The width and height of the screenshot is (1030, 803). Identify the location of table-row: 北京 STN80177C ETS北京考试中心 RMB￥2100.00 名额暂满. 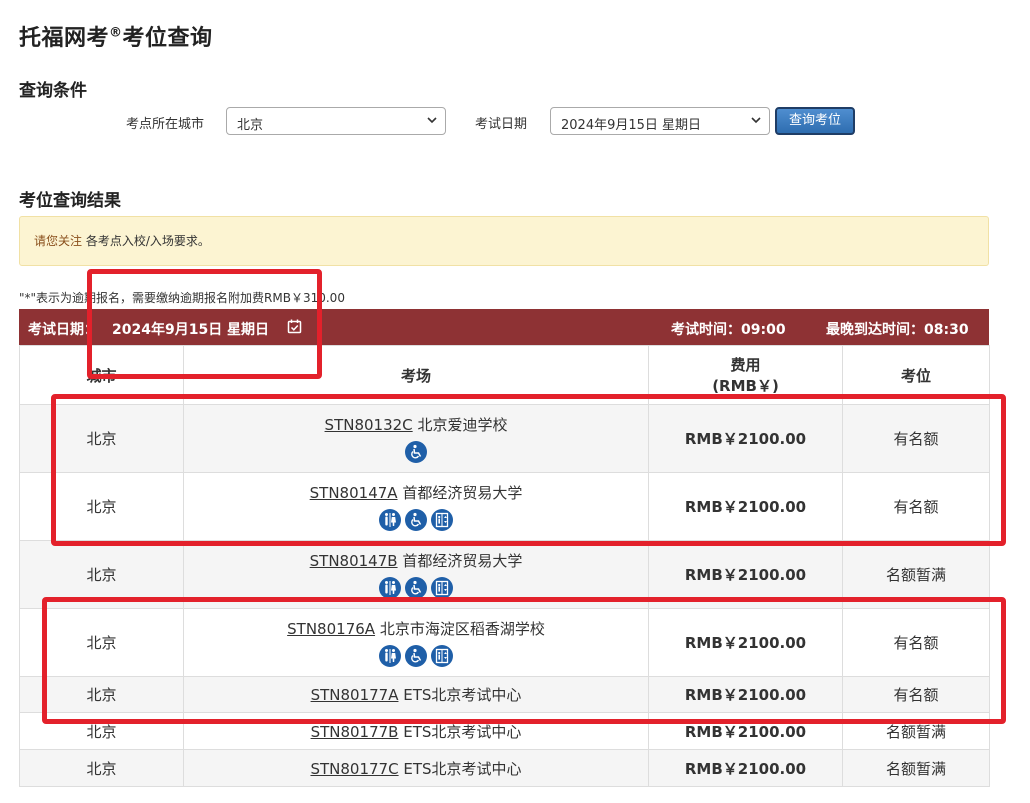
(504, 768).